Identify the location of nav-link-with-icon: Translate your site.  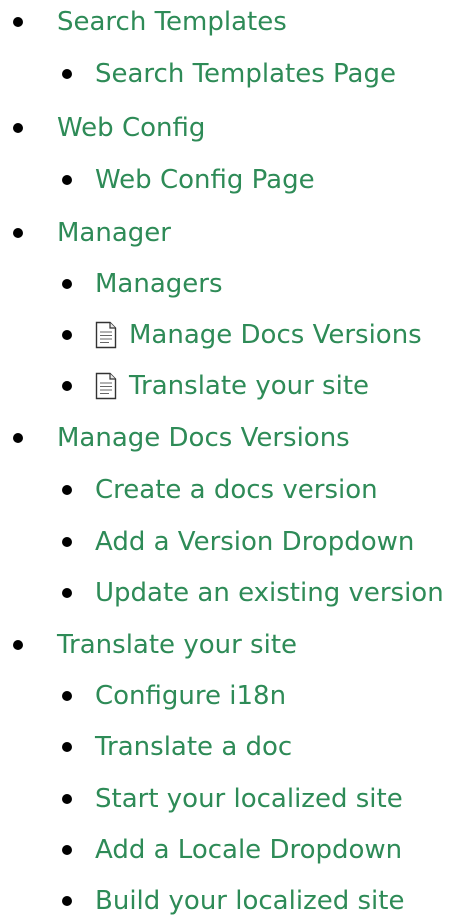
(232, 386).